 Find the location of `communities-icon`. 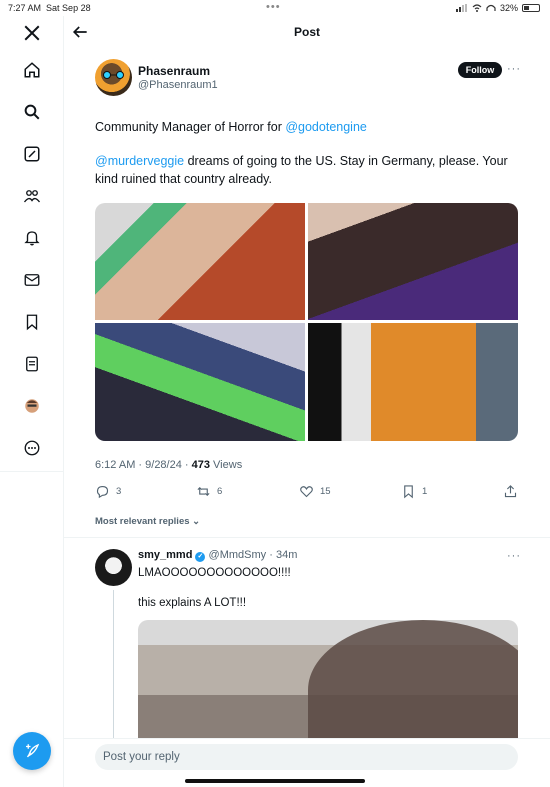

communities-icon is located at coordinates (32, 196).